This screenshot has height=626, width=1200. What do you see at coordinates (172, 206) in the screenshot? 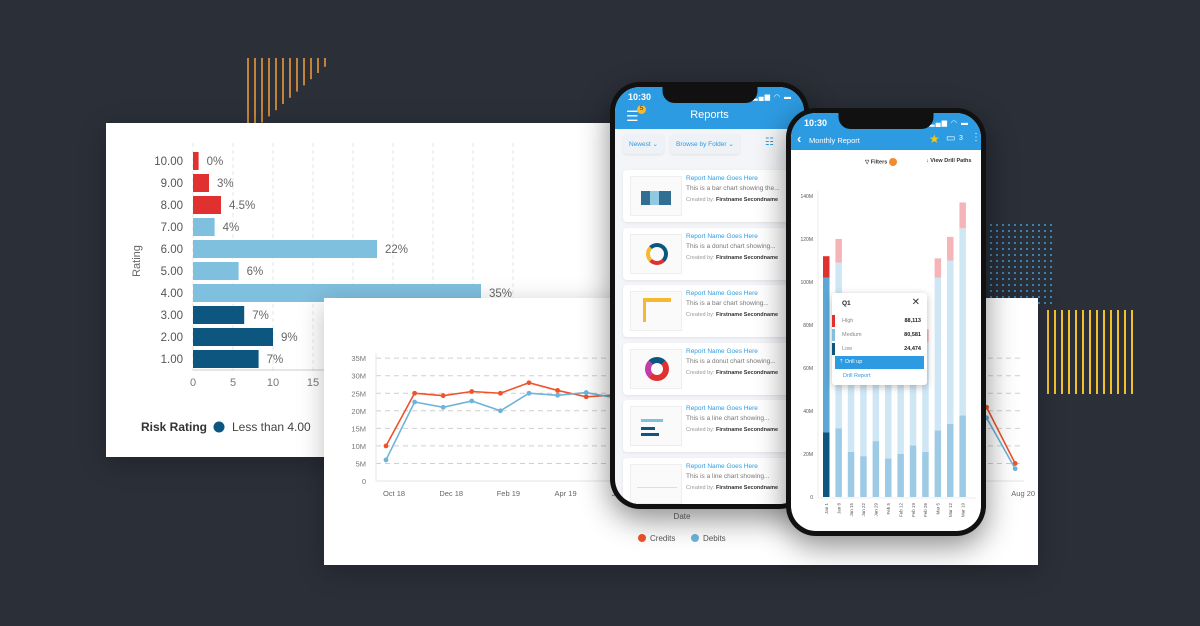
I see `y-tick-label: 8.00` at bounding box center [172, 206].